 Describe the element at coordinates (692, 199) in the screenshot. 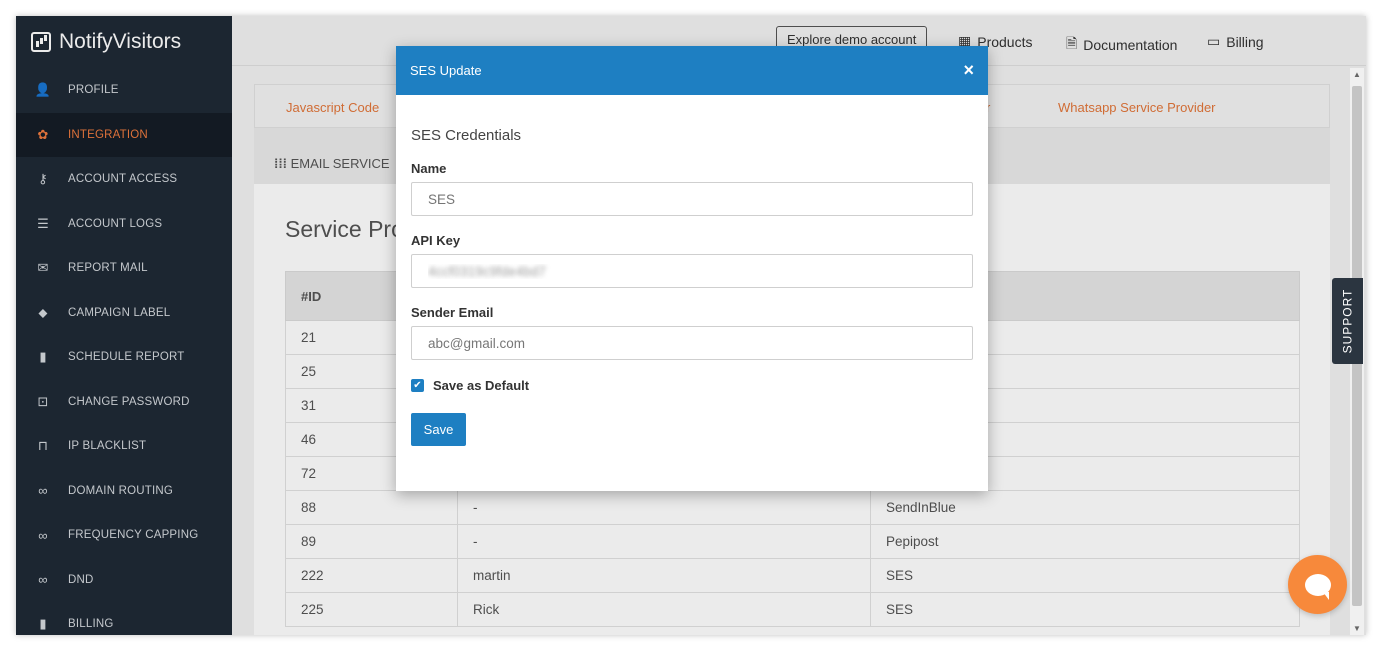

I see `name-input` at that location.